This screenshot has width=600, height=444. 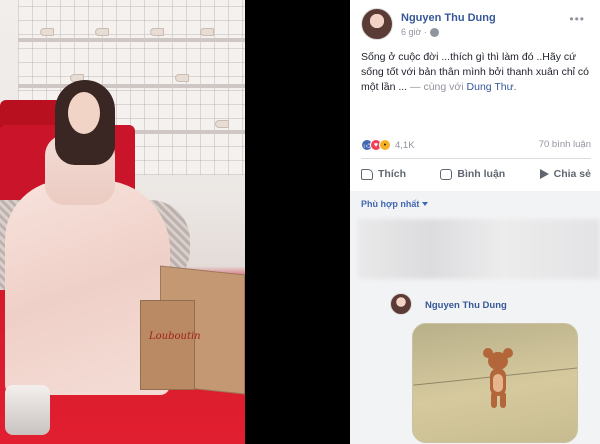 What do you see at coordinates (367, 174) in the screenshot?
I see `thumbs-up-icon` at bounding box center [367, 174].